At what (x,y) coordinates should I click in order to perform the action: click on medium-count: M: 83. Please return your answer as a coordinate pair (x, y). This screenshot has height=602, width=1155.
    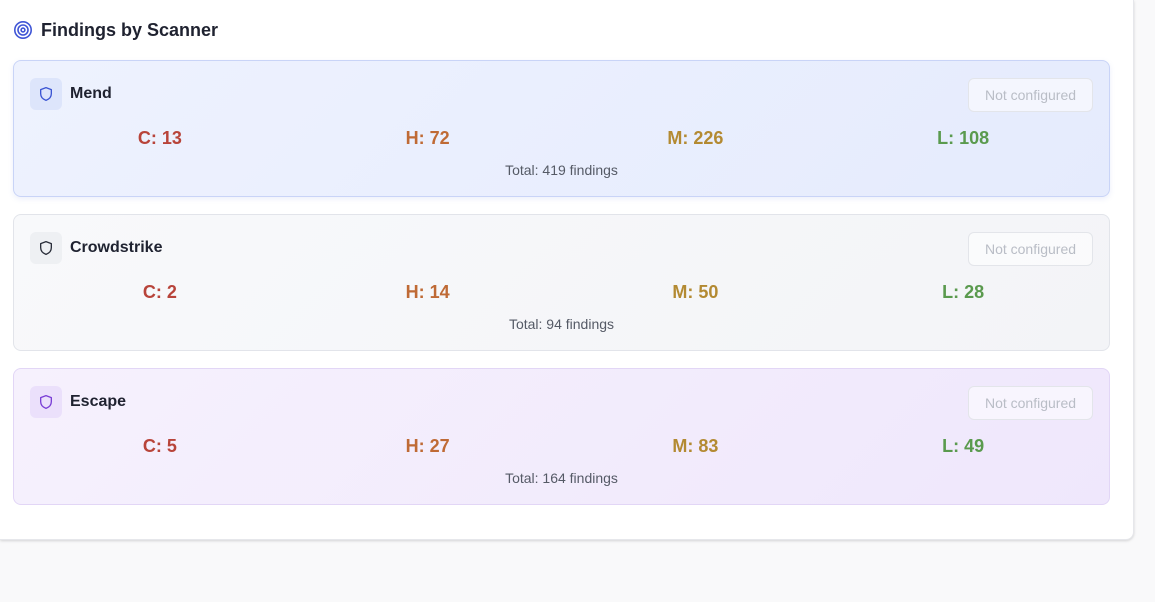
    Looking at the image, I should click on (695, 446).